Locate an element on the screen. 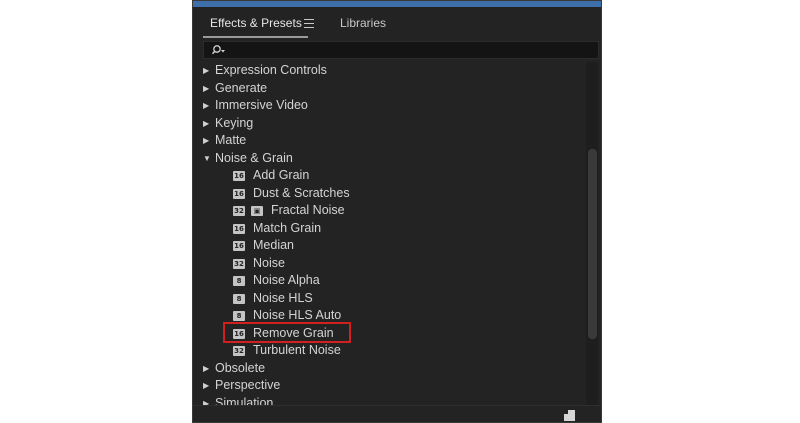 This screenshot has width=800, height=423. effect-label: Noise Alpha is located at coordinates (286, 280).